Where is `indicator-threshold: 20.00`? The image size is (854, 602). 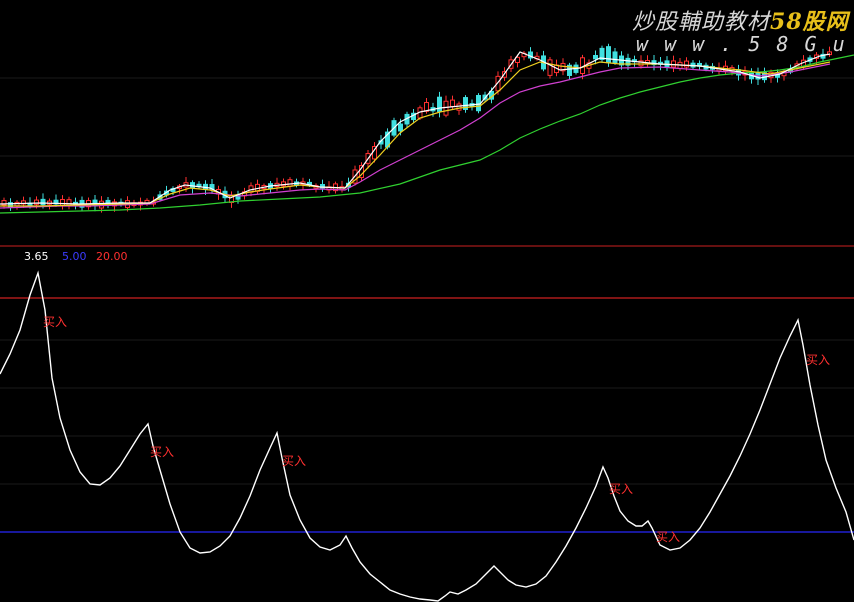 indicator-threshold: 20.00 is located at coordinates (112, 256).